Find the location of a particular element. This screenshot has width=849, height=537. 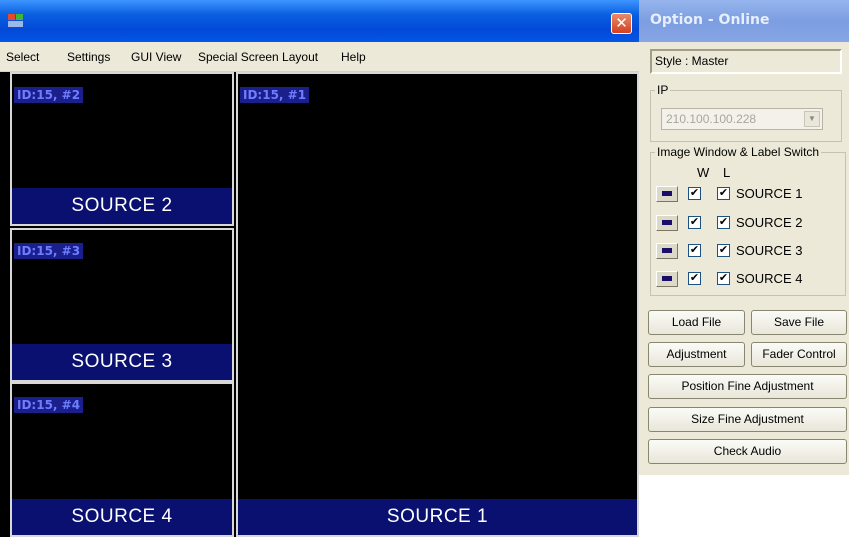

source-2-window-checkbox: ✔ is located at coordinates (694, 222).